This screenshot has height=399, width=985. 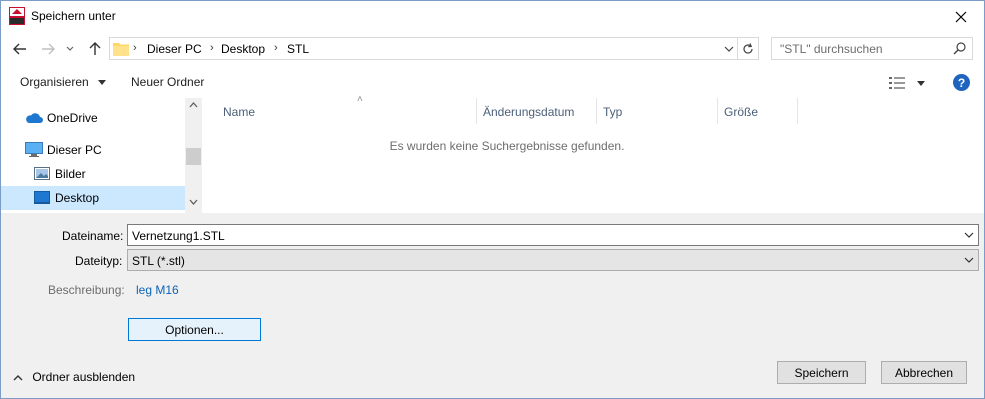 I want to click on desktop-icon, so click(x=42, y=197).